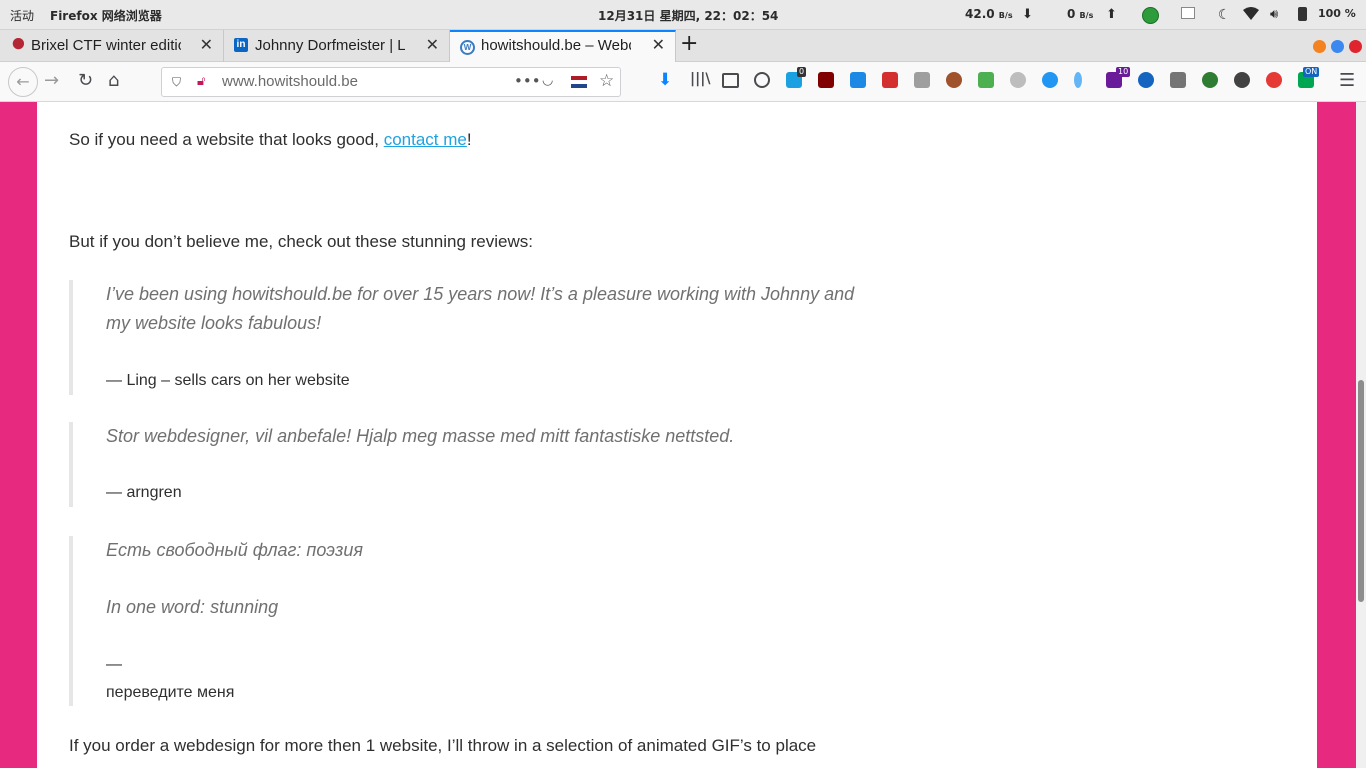 This screenshot has height=768, width=1366. I want to click on extension-badge: ON, so click(1311, 72).